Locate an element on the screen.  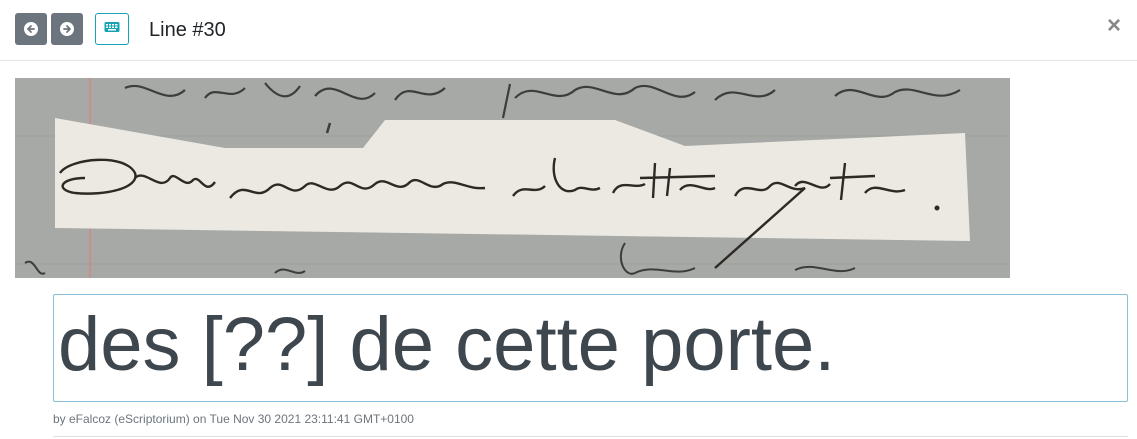
arrow-left-circle-icon is located at coordinates (31, 29).